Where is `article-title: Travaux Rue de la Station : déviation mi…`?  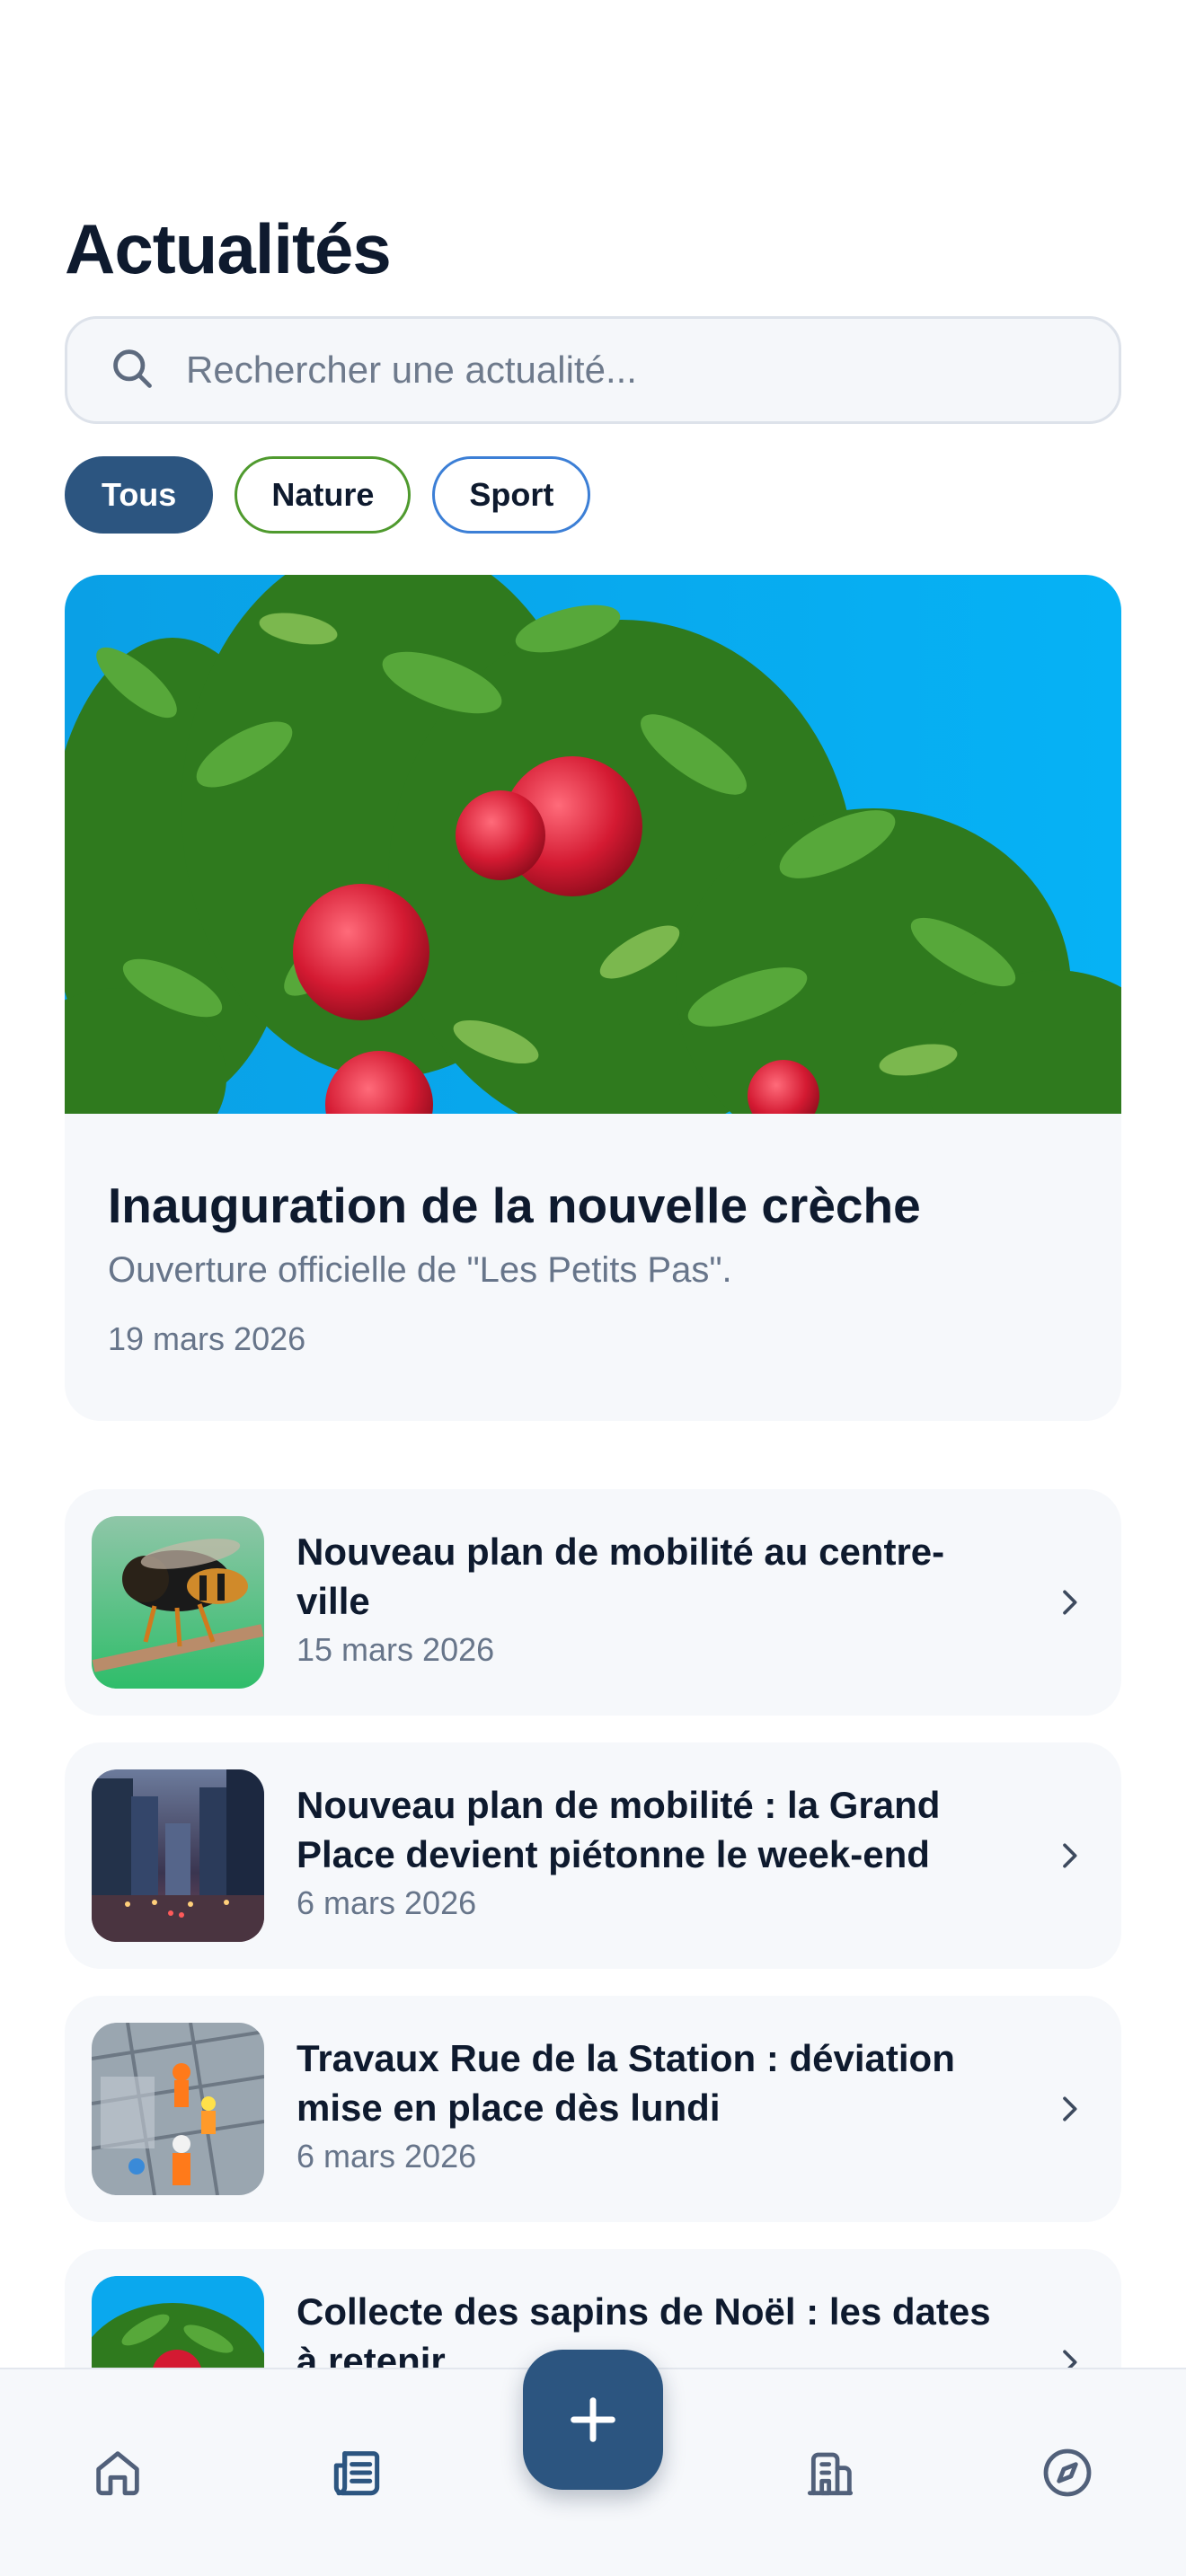 article-title: Travaux Rue de la Station : déviation mi… is located at coordinates (625, 2083).